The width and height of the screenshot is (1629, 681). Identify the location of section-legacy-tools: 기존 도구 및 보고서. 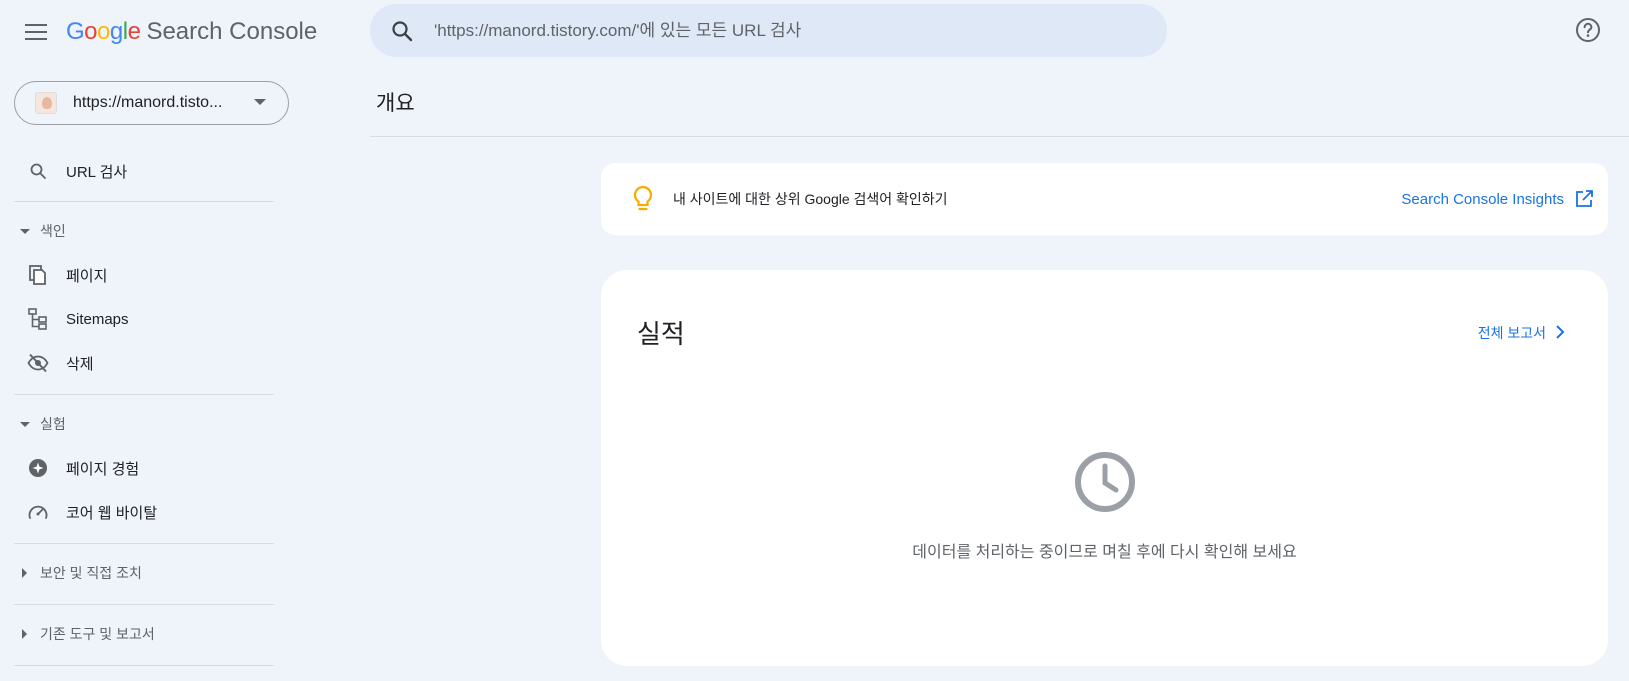
(145, 634).